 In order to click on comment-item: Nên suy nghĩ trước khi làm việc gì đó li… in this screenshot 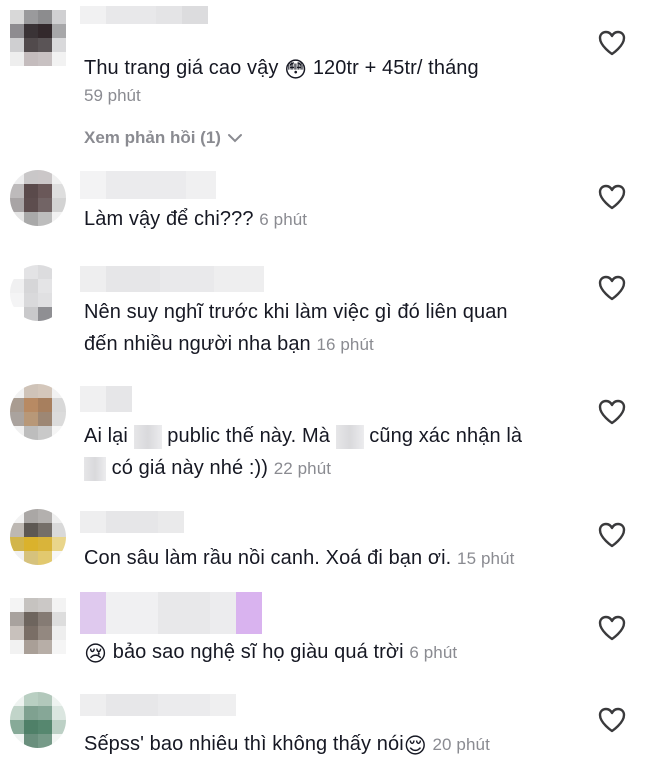, I will do `click(325, 317)`.